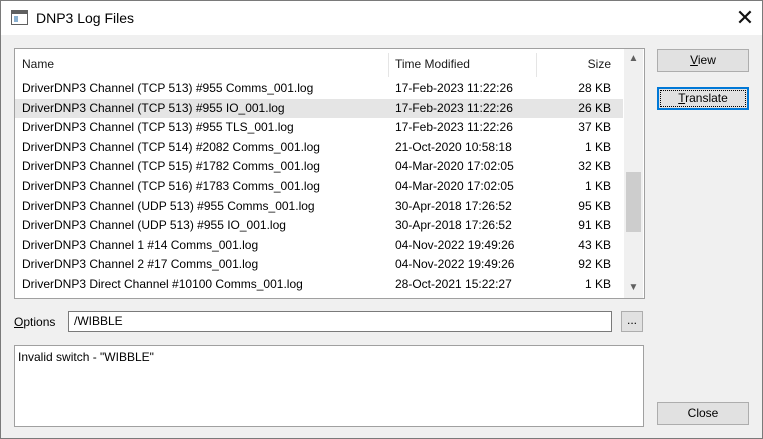 The image size is (763, 439). Describe the element at coordinates (633, 202) in the screenshot. I see `scrollbar-thumb` at that location.